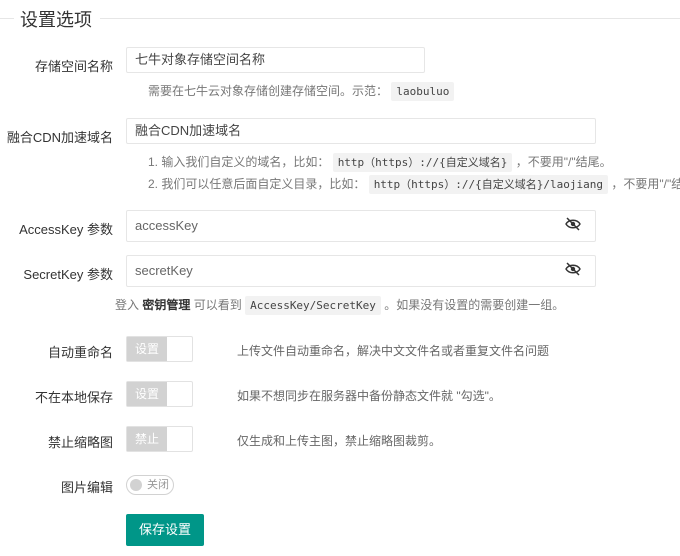  I want to click on bucket-help-code: laobuluo, so click(423, 91).